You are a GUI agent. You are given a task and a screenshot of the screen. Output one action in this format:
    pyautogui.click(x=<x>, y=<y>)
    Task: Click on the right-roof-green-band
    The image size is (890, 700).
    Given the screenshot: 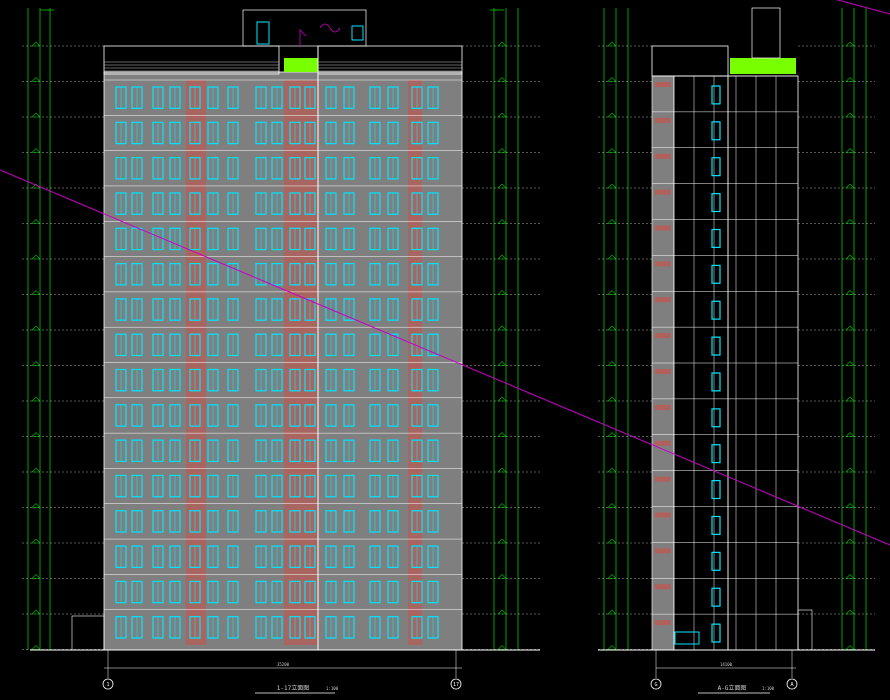 What is the action you would take?
    pyautogui.click(x=763, y=66)
    